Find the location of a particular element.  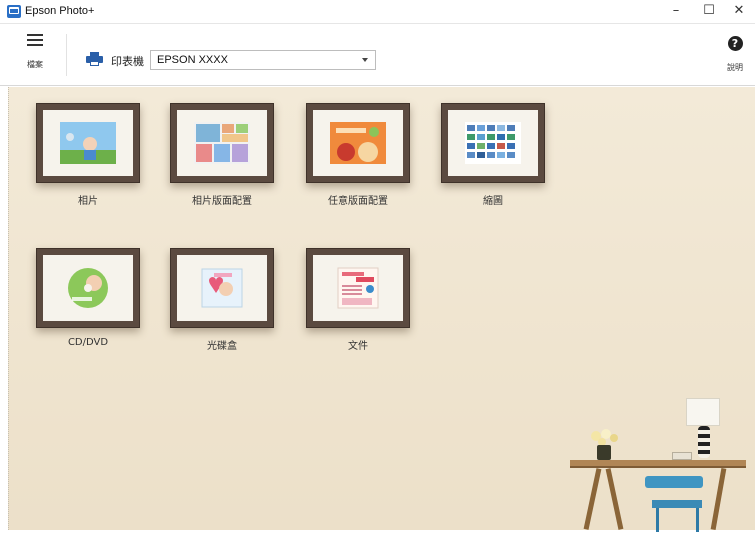

file-menu-label: 檔案 is located at coordinates (35, 64).